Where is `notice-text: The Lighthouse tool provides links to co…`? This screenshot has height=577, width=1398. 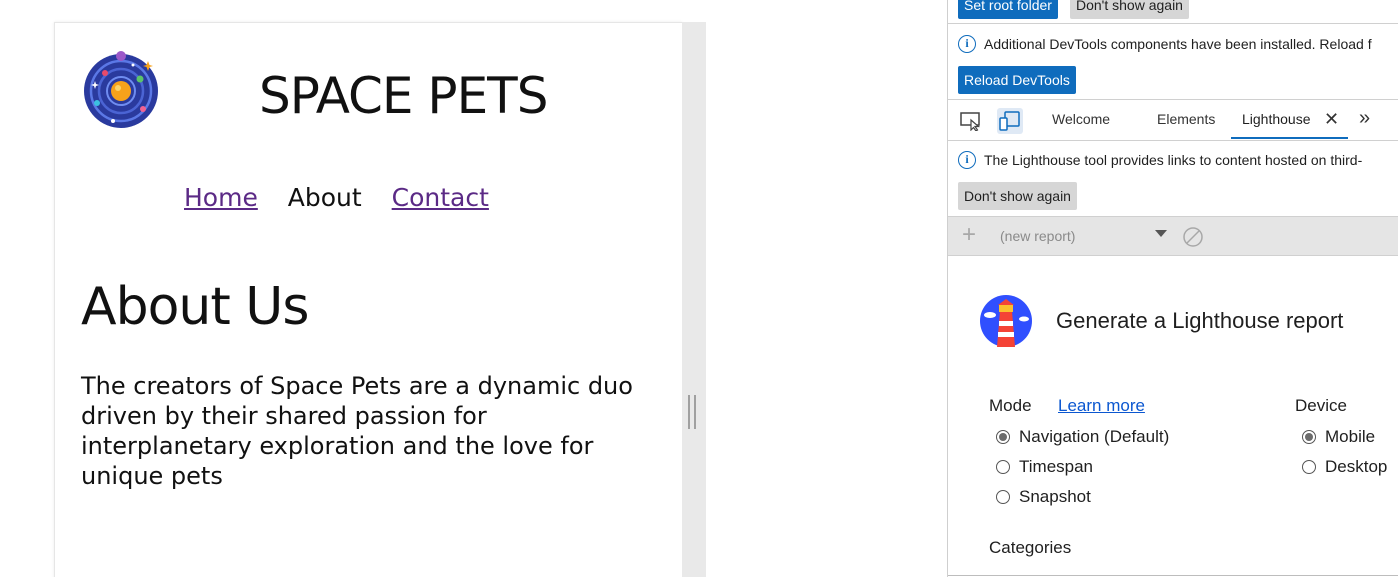 notice-text: The Lighthouse tool provides links to co… is located at coordinates (1173, 160).